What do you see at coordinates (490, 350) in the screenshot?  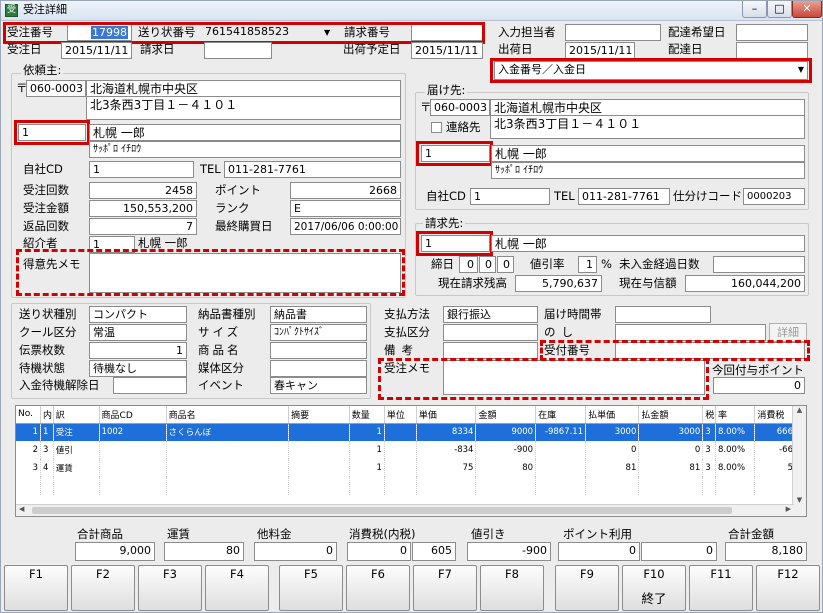 I see `remarks-field` at bounding box center [490, 350].